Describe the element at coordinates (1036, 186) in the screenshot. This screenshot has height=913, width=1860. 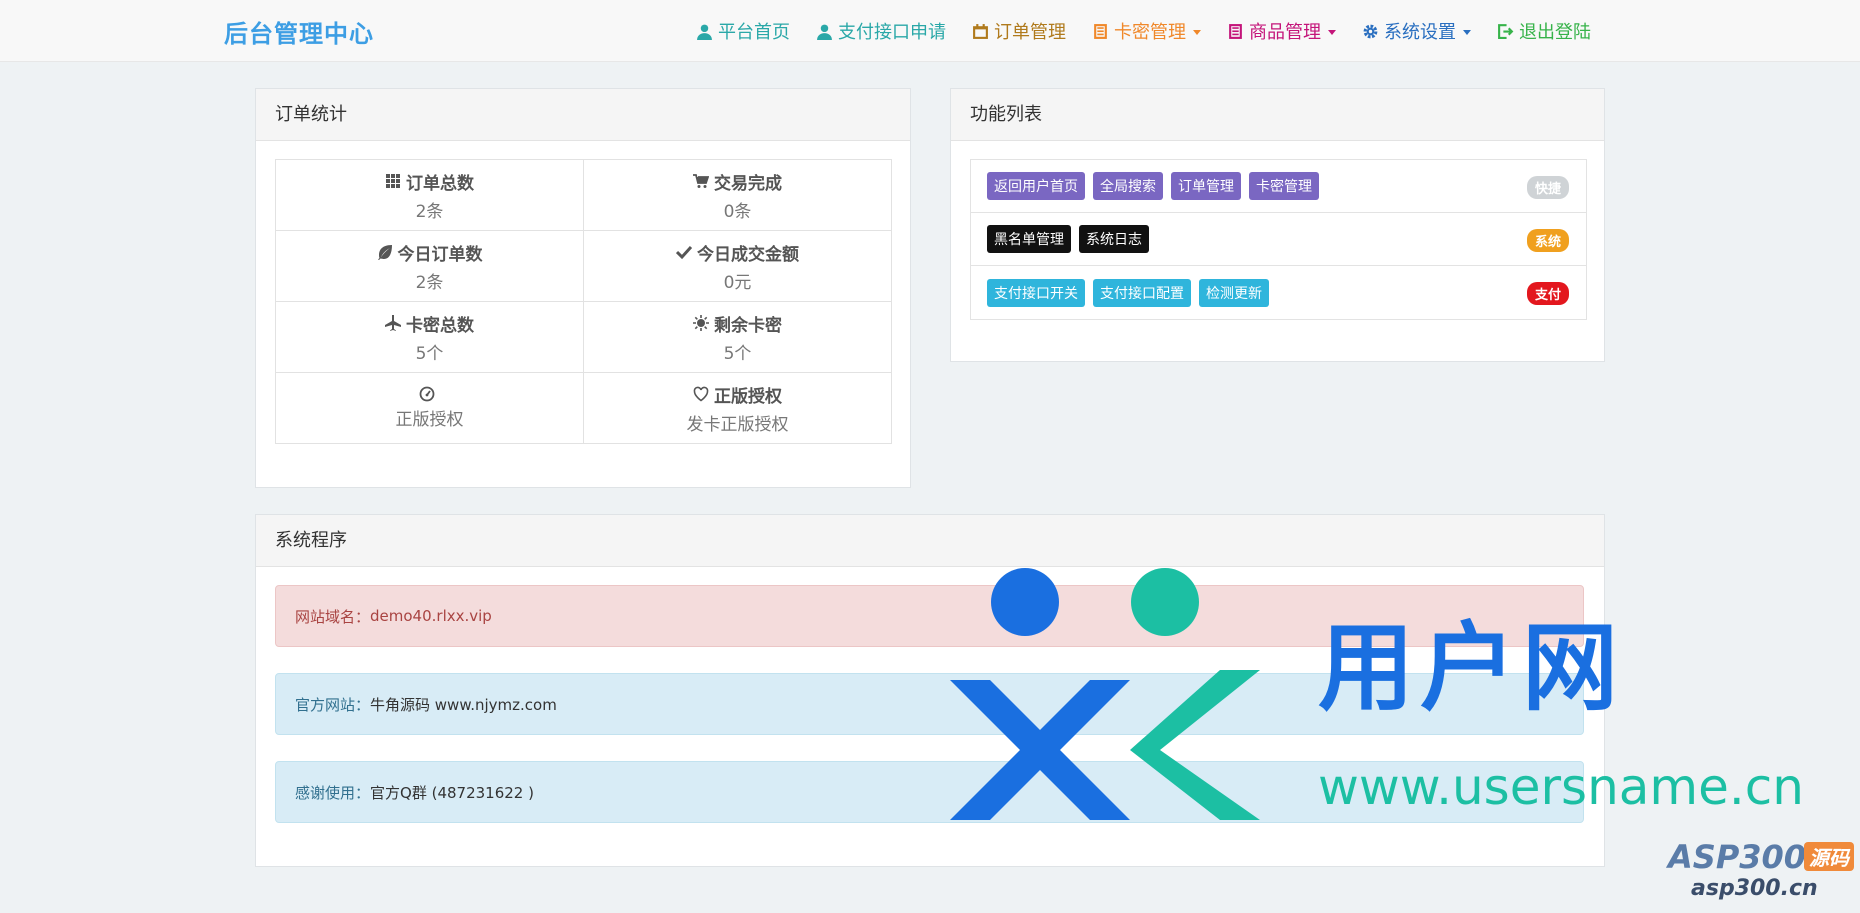
I see `return-user-home-button: 返回用户首页` at that location.